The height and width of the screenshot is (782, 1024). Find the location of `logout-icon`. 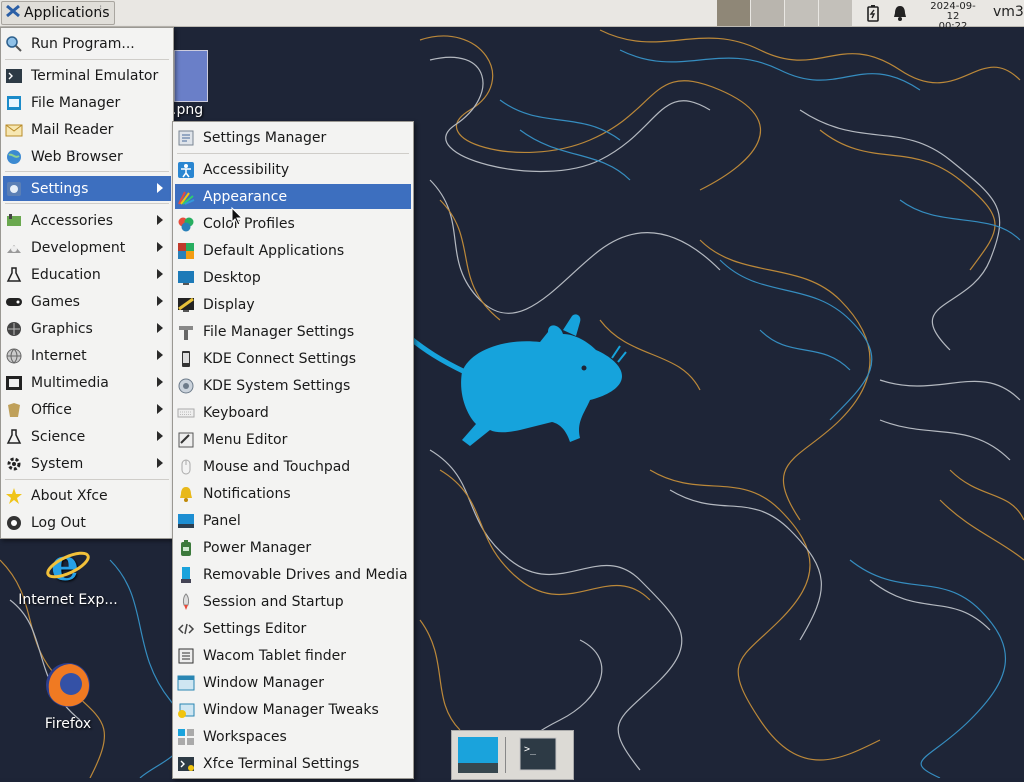

logout-icon is located at coordinates (14, 523).